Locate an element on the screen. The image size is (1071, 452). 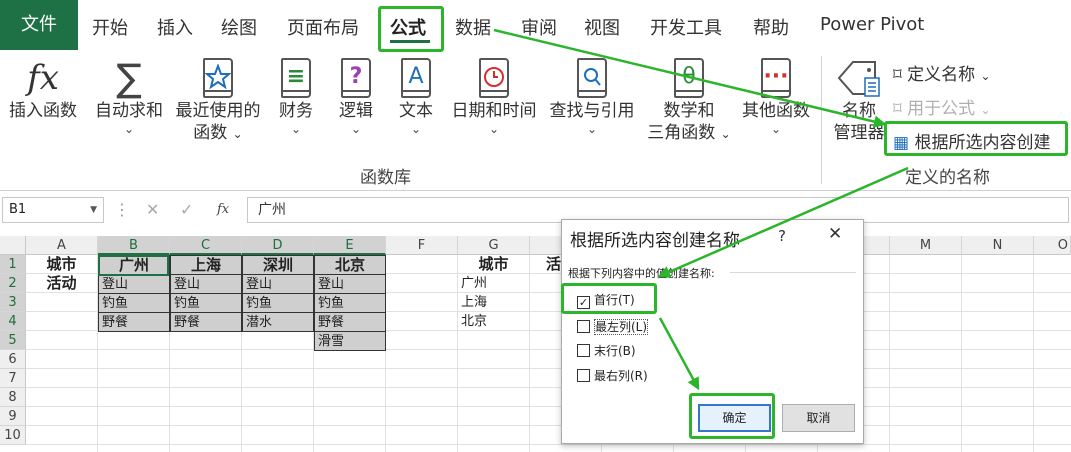
cell-e3: 钓鱼 is located at coordinates (350, 303).